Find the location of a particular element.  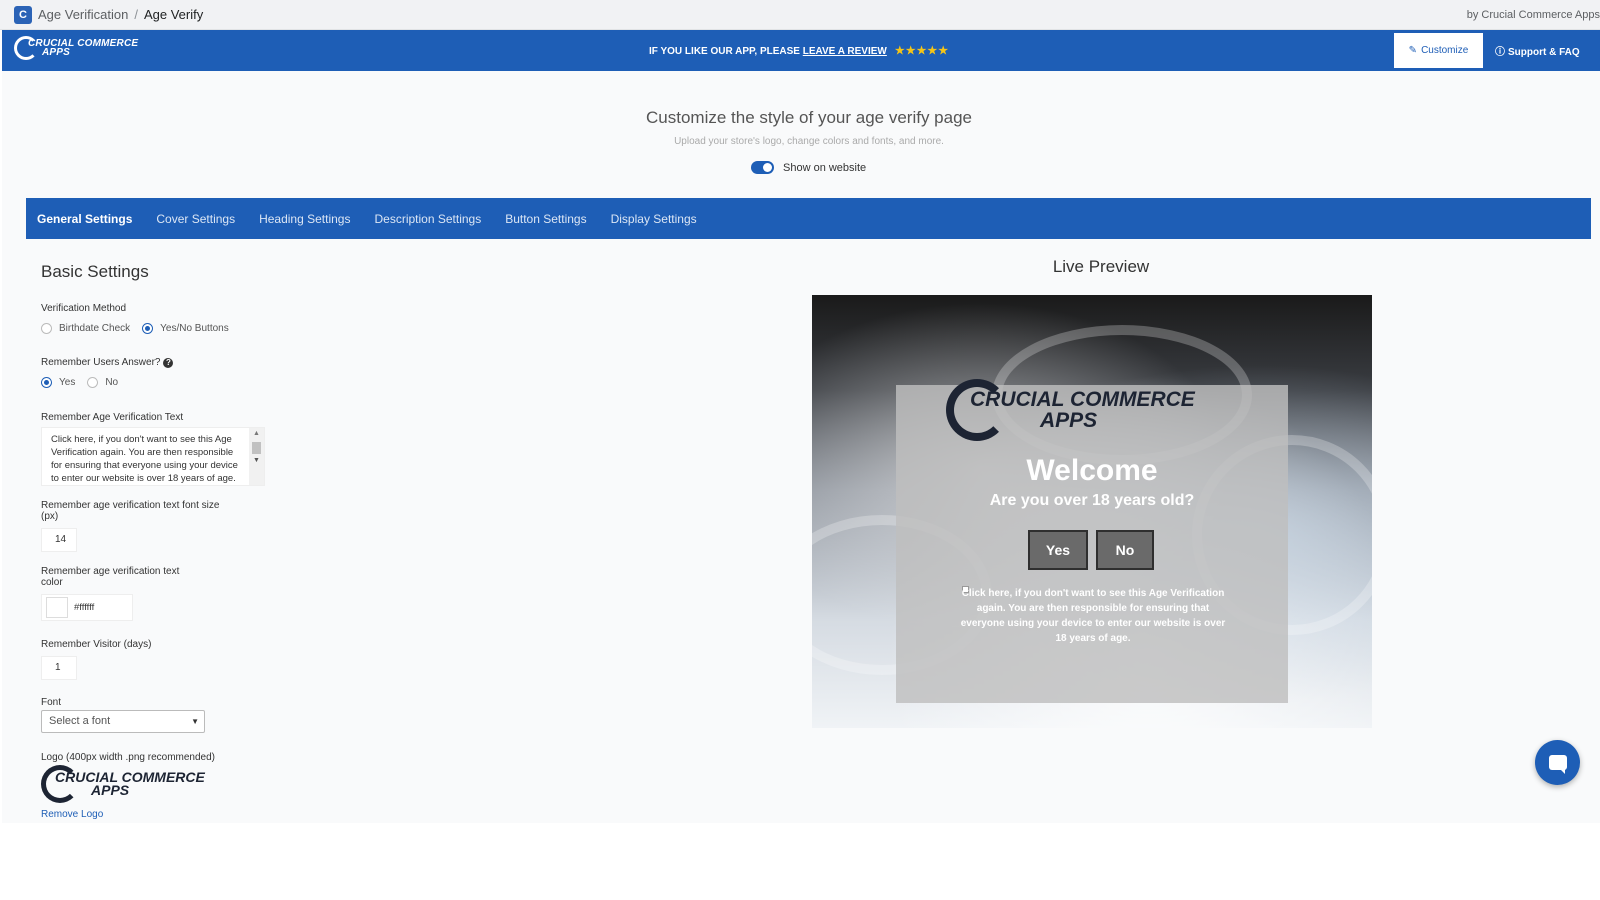

remember-text-textarea is located at coordinates (153, 456).